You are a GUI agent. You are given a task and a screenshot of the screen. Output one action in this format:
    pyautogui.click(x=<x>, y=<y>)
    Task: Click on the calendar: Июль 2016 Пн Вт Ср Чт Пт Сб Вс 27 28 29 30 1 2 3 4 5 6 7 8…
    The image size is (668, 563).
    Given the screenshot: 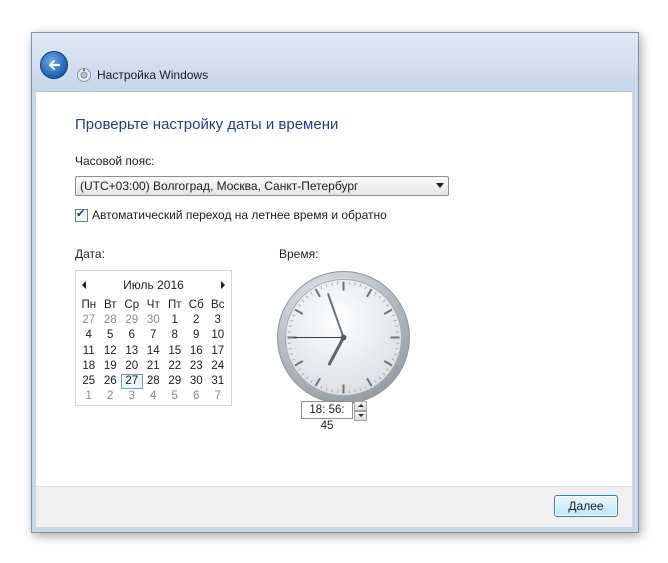 What is the action you would take?
    pyautogui.click(x=153, y=338)
    